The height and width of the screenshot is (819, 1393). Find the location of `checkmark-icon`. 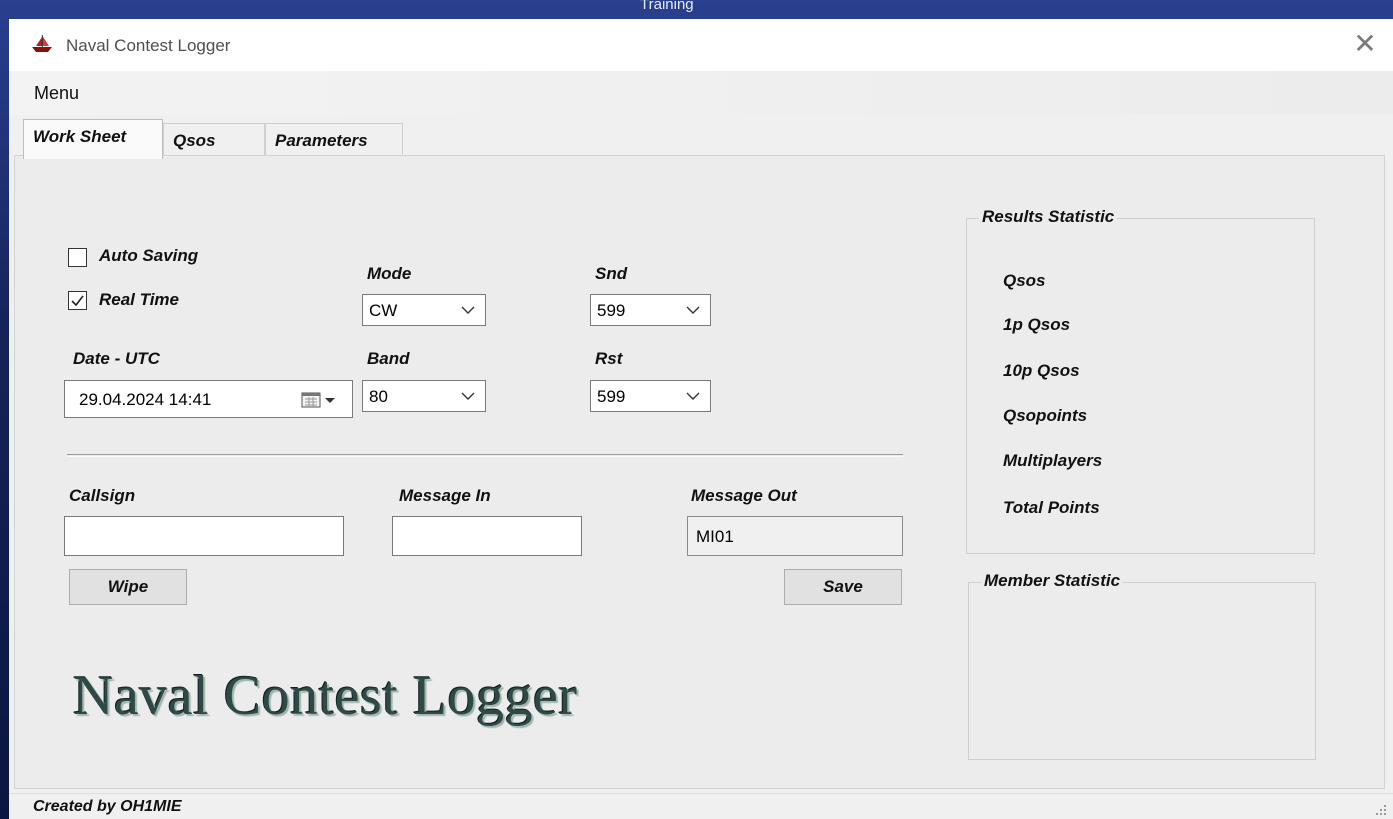

checkmark-icon is located at coordinates (77, 301).